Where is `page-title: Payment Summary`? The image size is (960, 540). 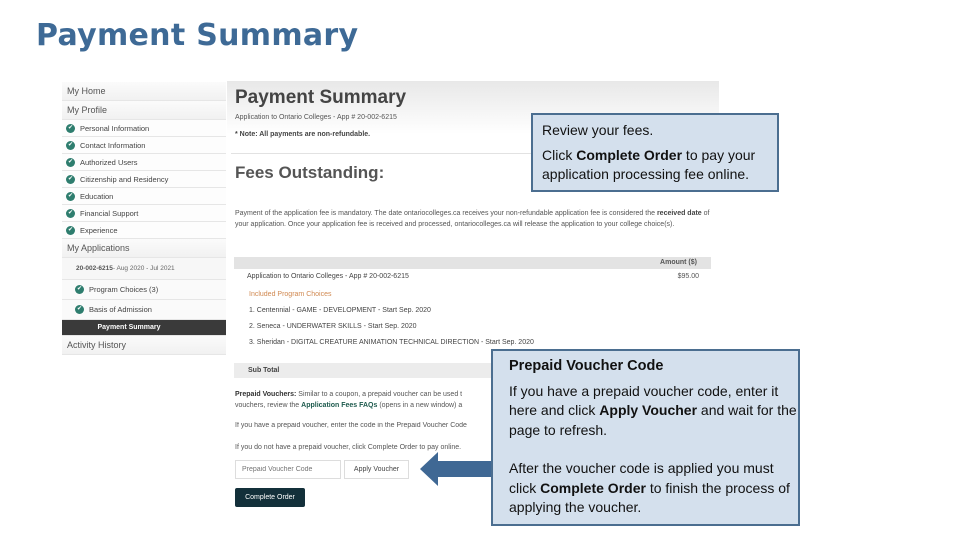
page-title: Payment Summary is located at coordinates (321, 97).